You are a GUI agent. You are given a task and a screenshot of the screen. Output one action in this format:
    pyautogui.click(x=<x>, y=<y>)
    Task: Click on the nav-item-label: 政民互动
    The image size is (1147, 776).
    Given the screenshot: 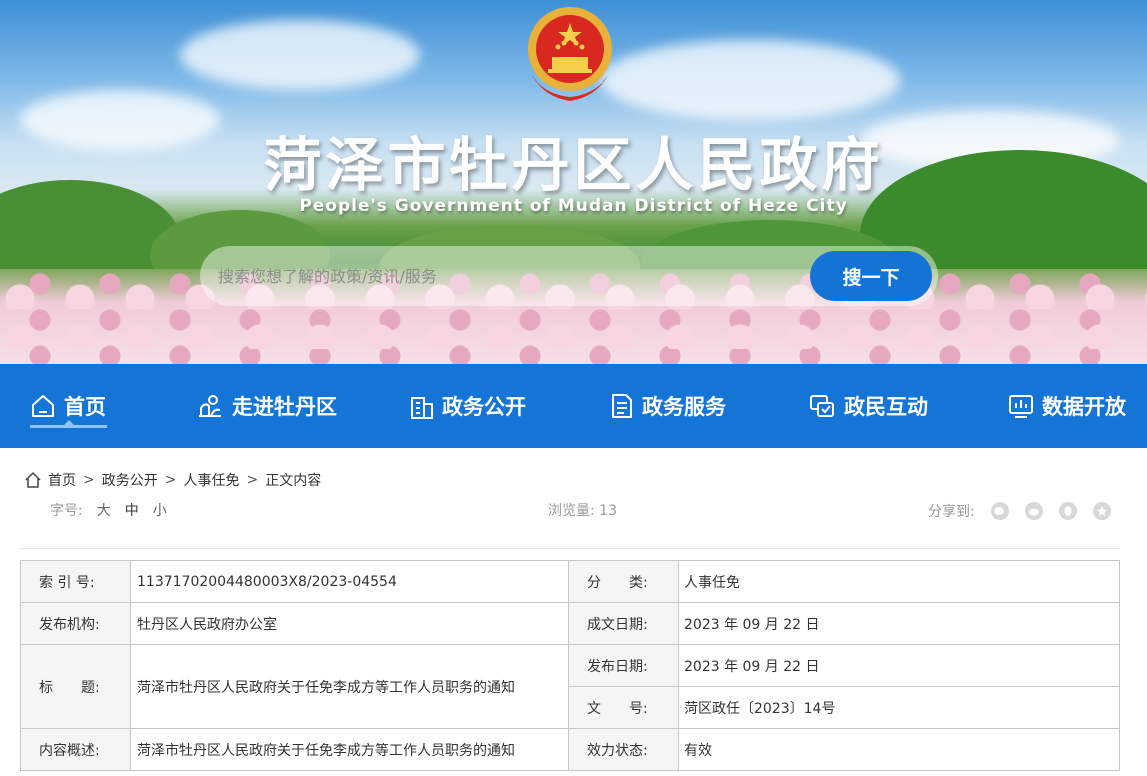 What is the action you would take?
    pyautogui.click(x=886, y=407)
    